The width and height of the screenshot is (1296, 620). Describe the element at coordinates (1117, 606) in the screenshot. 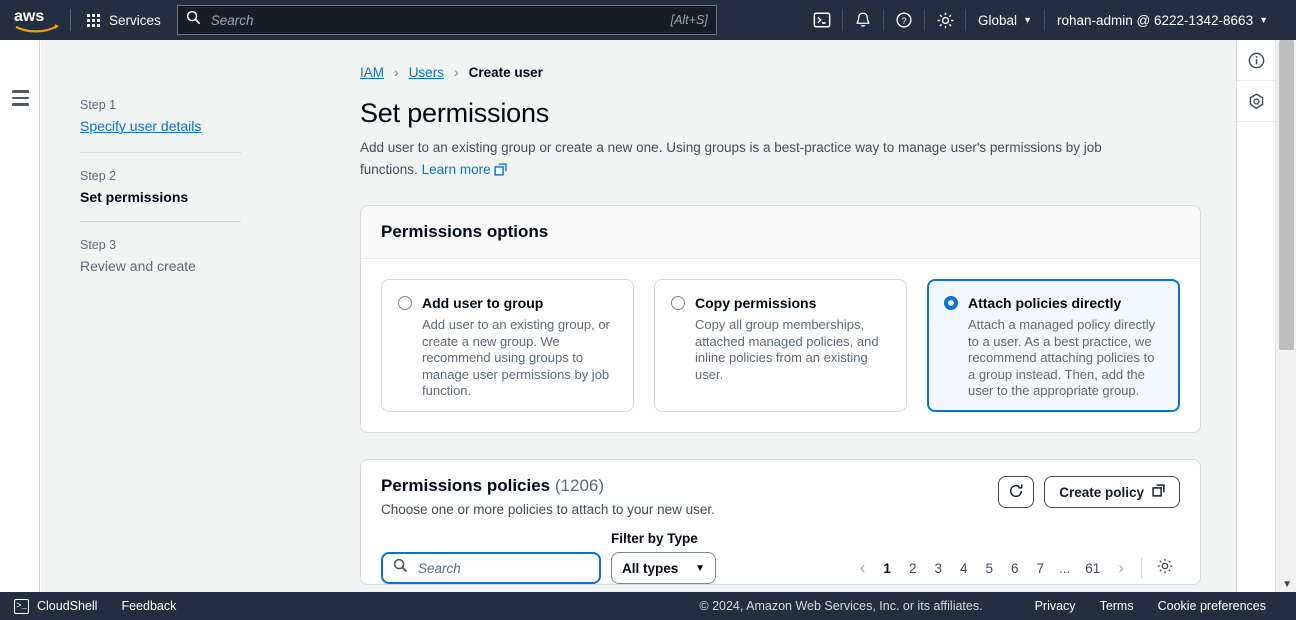

I see `terms-link: Terms` at that location.